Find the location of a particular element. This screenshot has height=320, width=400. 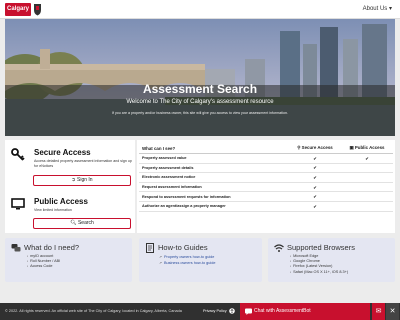

key-icon: ⚲ is located at coordinates (299, 147).